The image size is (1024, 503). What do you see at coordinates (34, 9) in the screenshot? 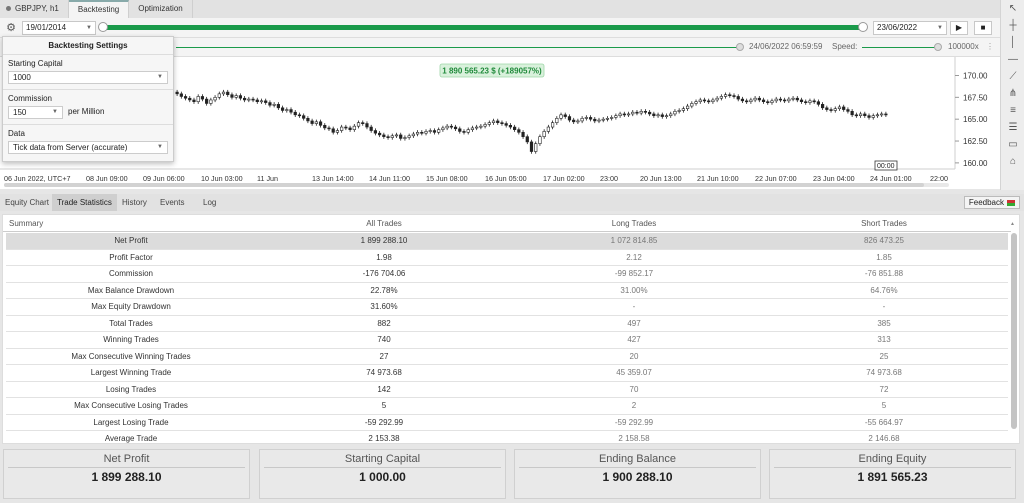
I see `tab-symbol: GBPJPY, h1` at bounding box center [34, 9].